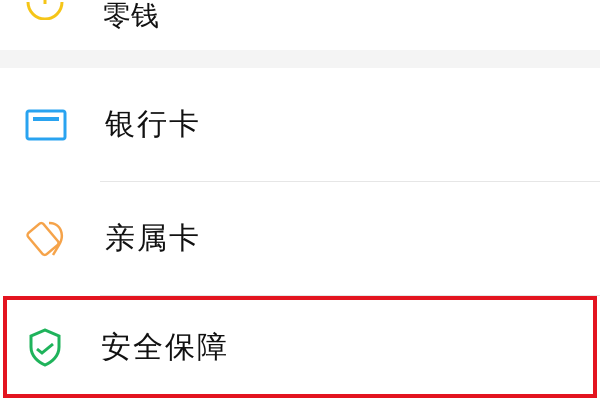 The height and width of the screenshot is (400, 600). Describe the element at coordinates (131, 16) in the screenshot. I see `row-label: 零钱` at that location.